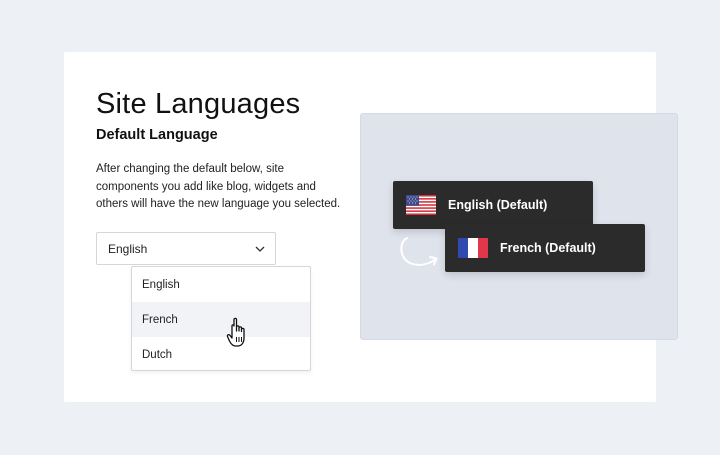  Describe the element at coordinates (260, 249) in the screenshot. I see `chevron-down-icon` at that location.